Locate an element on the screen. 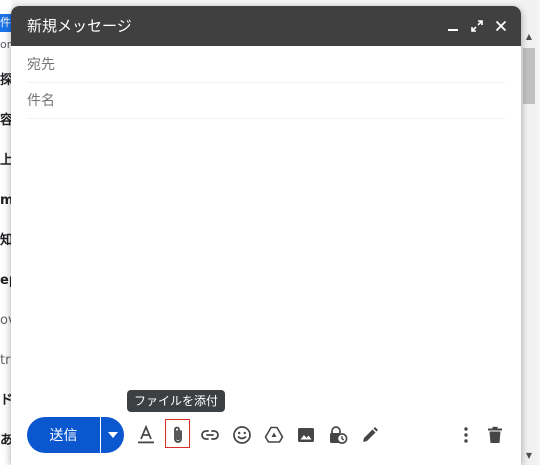 Image resolution: width=540 pixels, height=465 pixels. scroll-thumb is located at coordinates (529, 76).